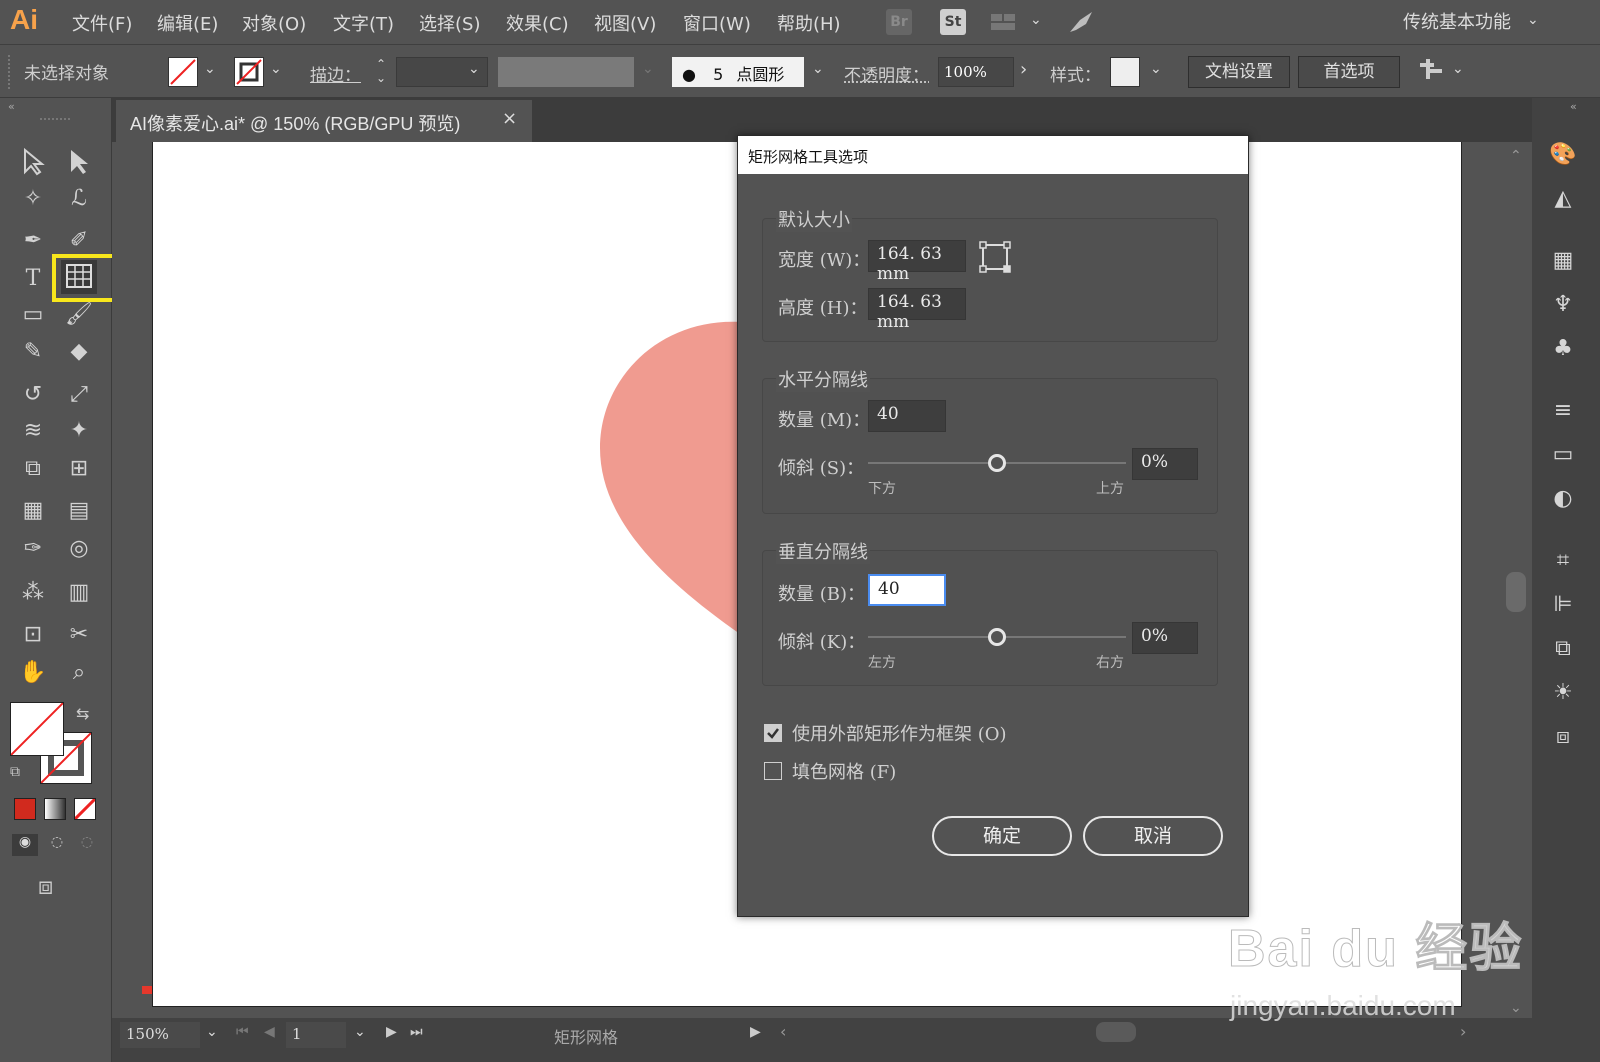 The width and height of the screenshot is (1600, 1062). What do you see at coordinates (1458, 69) in the screenshot?
I see `panel-options-chevron-icon: ⌄` at bounding box center [1458, 69].